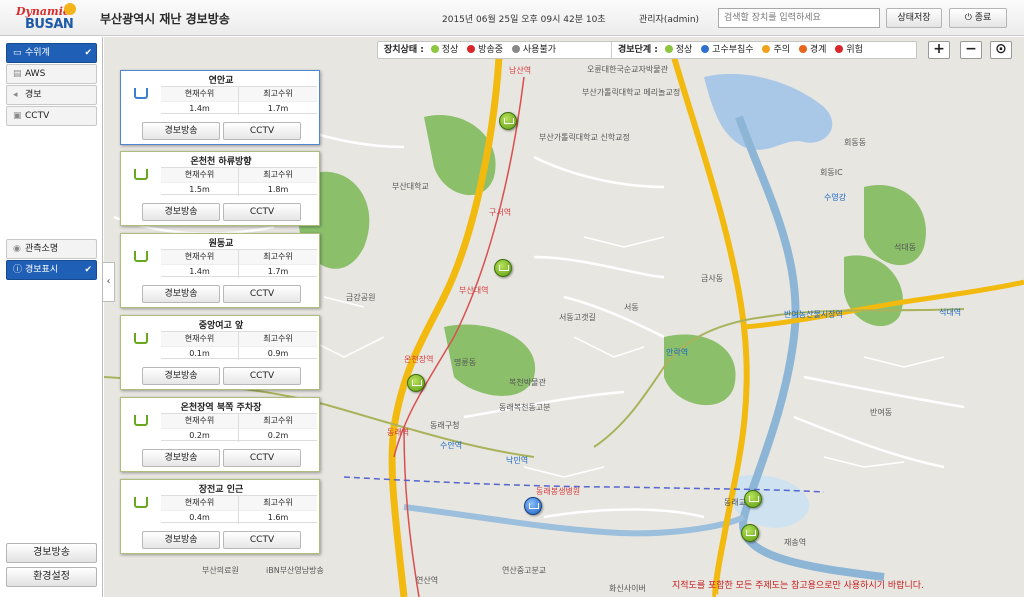 The image size is (1024, 597). What do you see at coordinates (799, 18) in the screenshot?
I see `device-search-input` at bounding box center [799, 18].